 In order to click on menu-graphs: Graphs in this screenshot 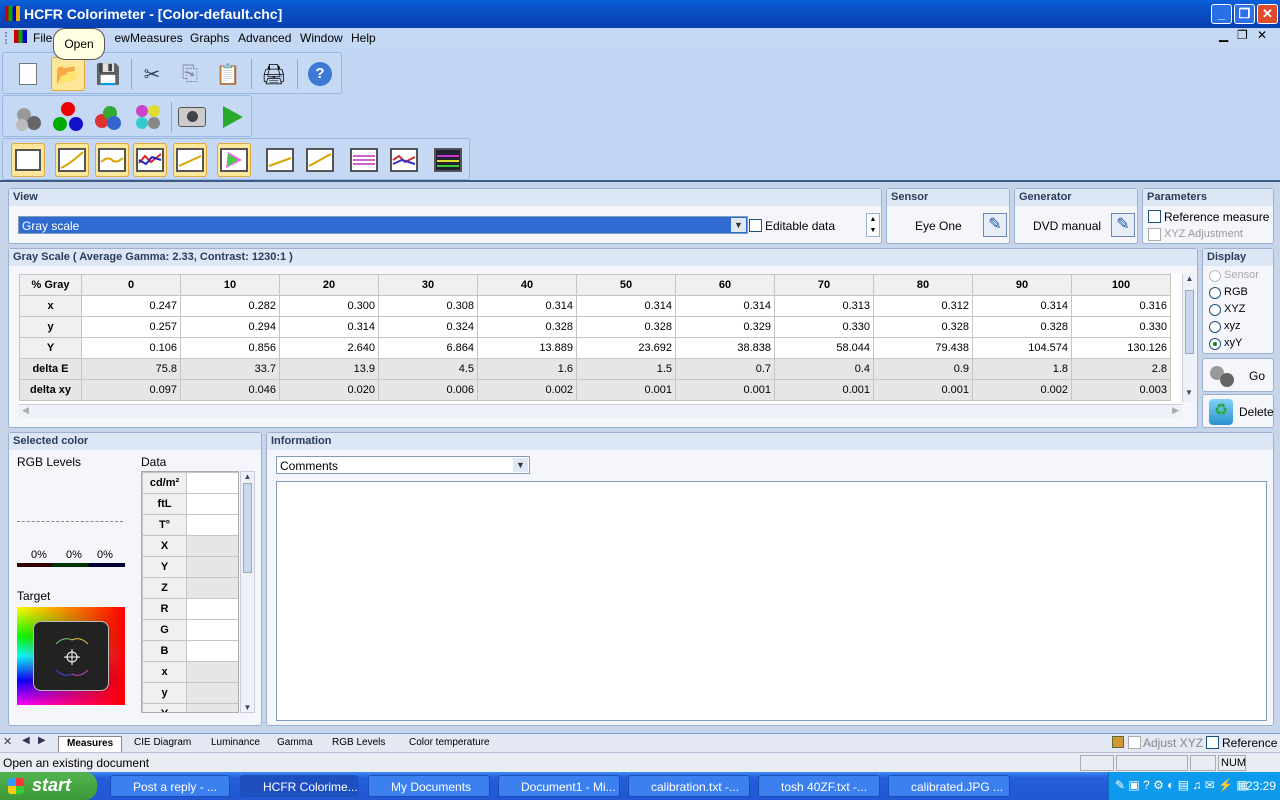, I will do `click(209, 38)`.